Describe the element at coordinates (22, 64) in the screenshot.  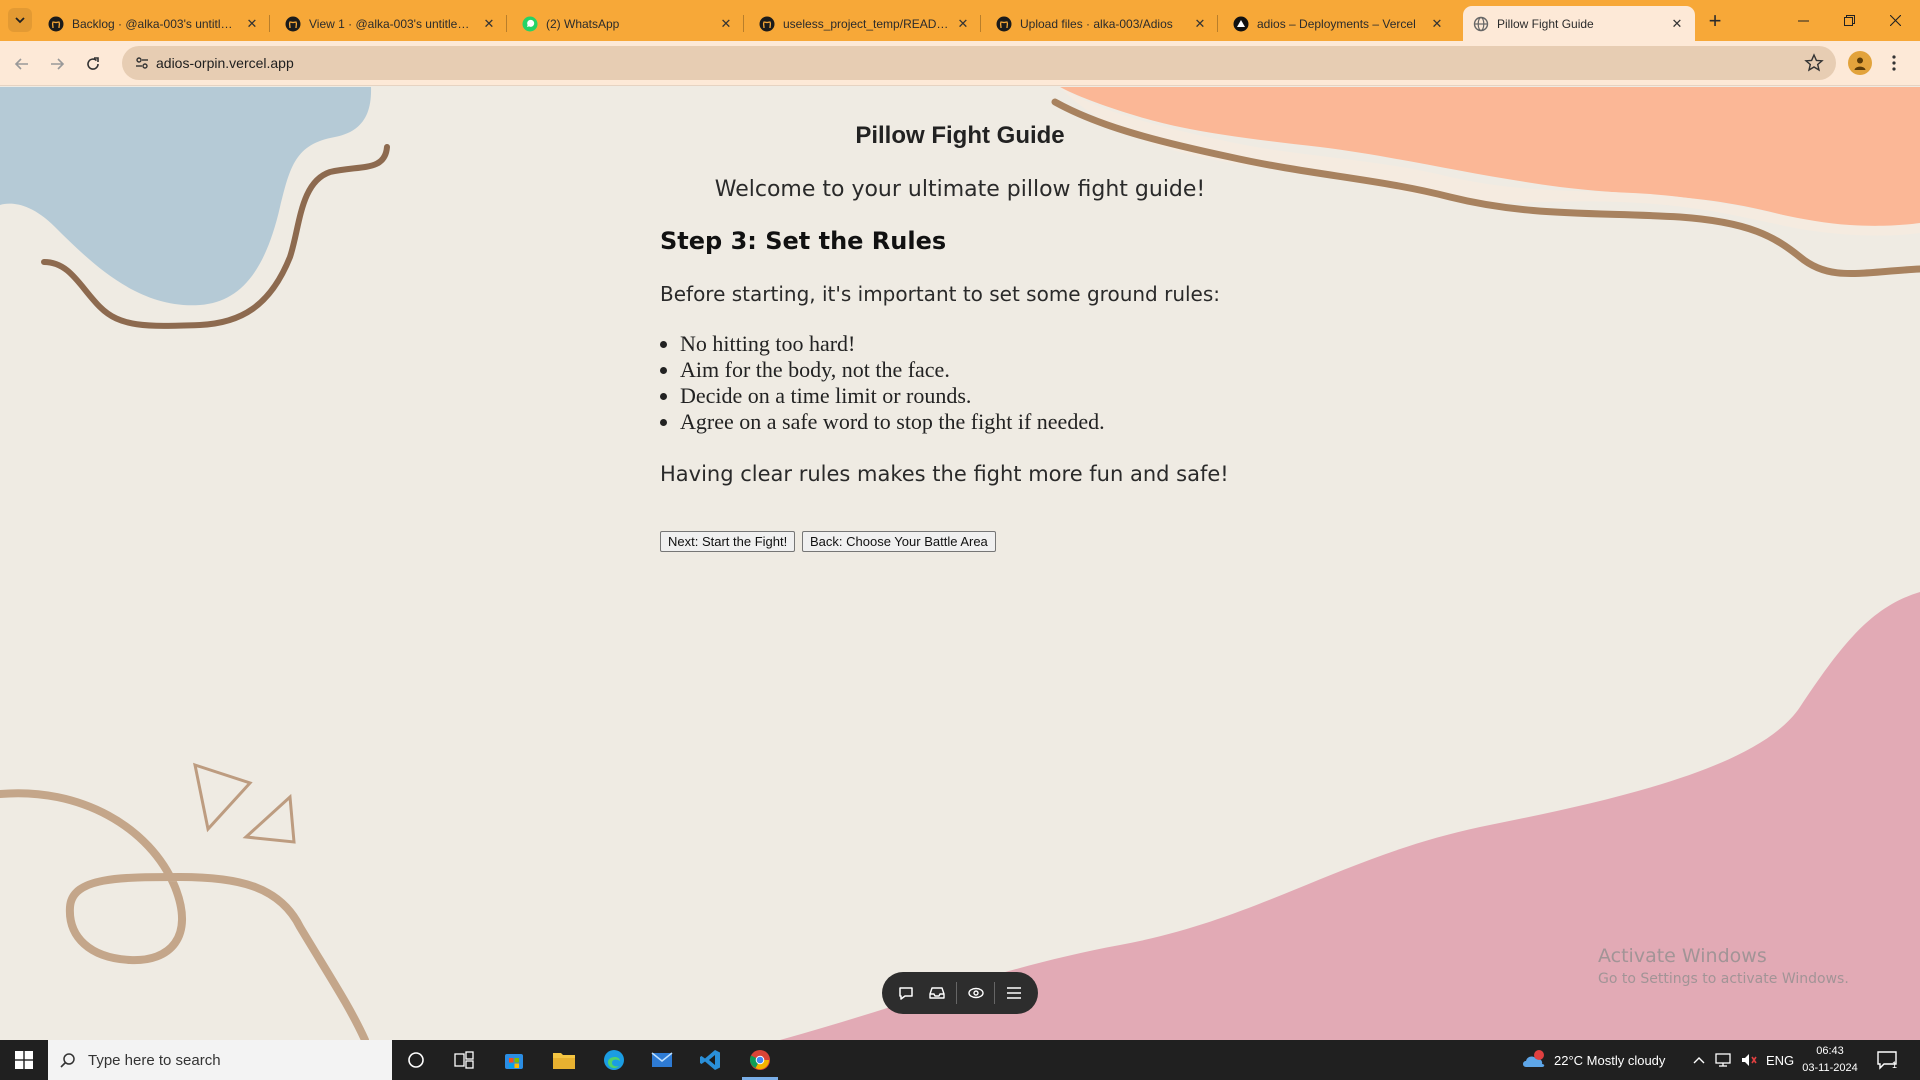
I see `back-button` at that location.